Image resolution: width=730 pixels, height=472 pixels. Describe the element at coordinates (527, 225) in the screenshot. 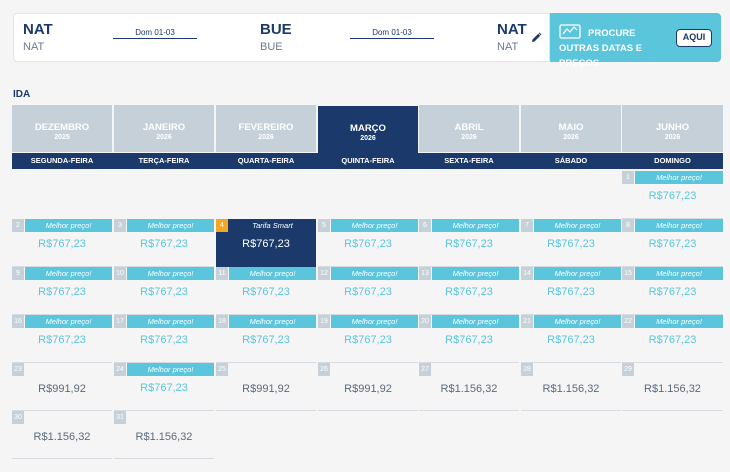

I see `day-number: 7` at that location.